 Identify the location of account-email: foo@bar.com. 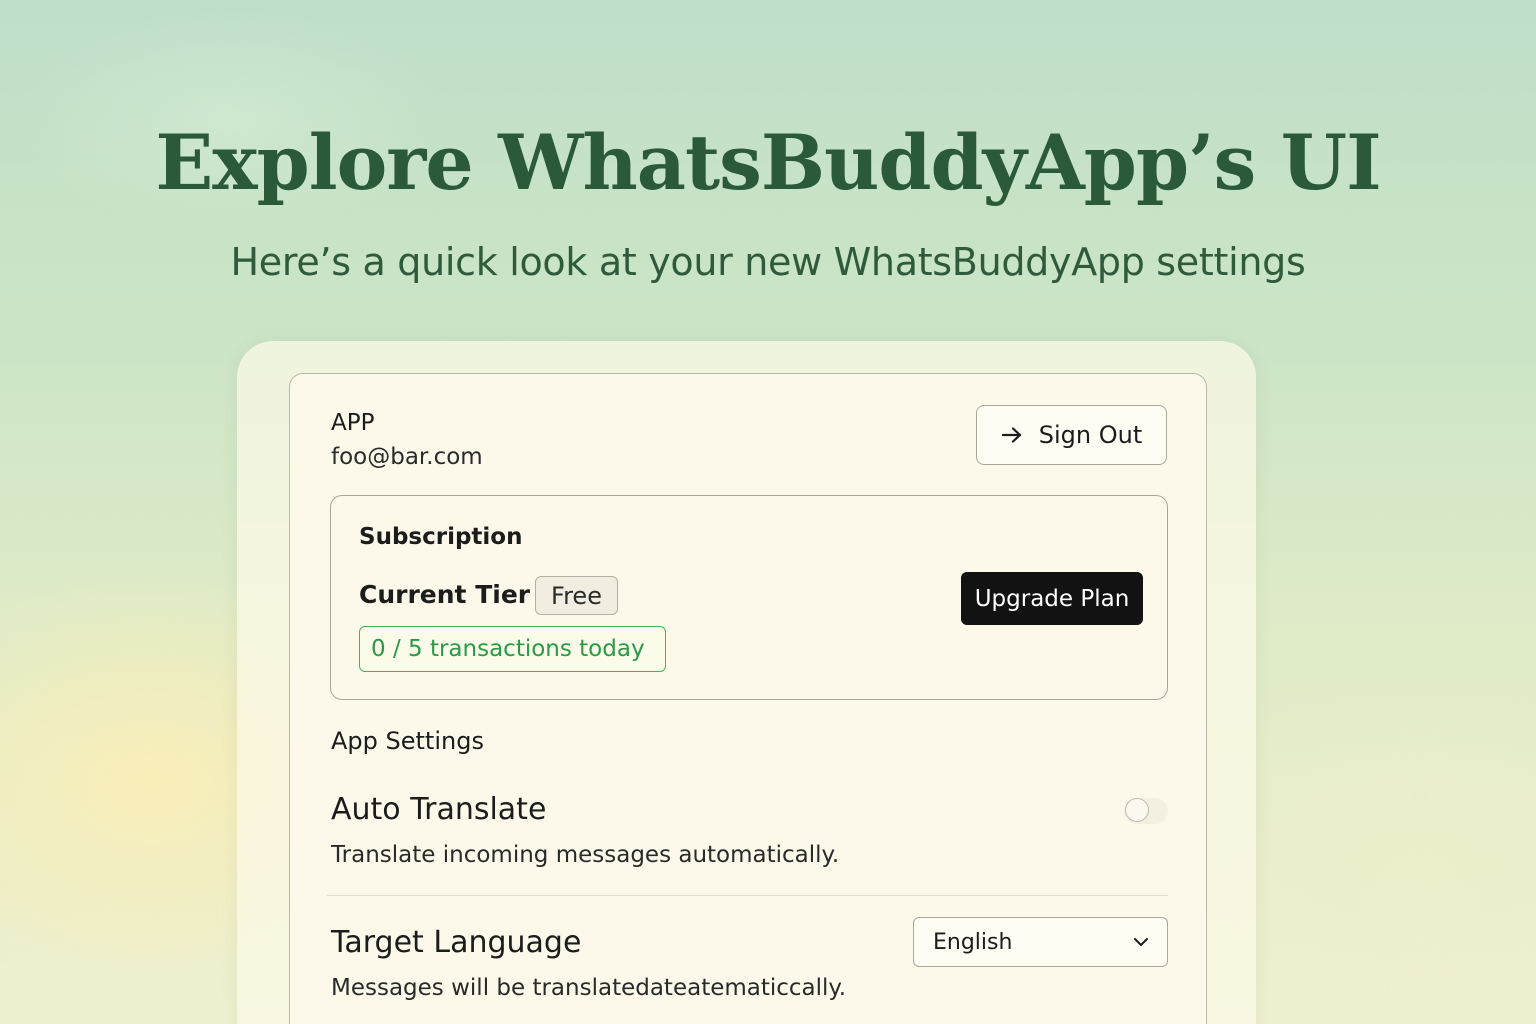
(407, 457).